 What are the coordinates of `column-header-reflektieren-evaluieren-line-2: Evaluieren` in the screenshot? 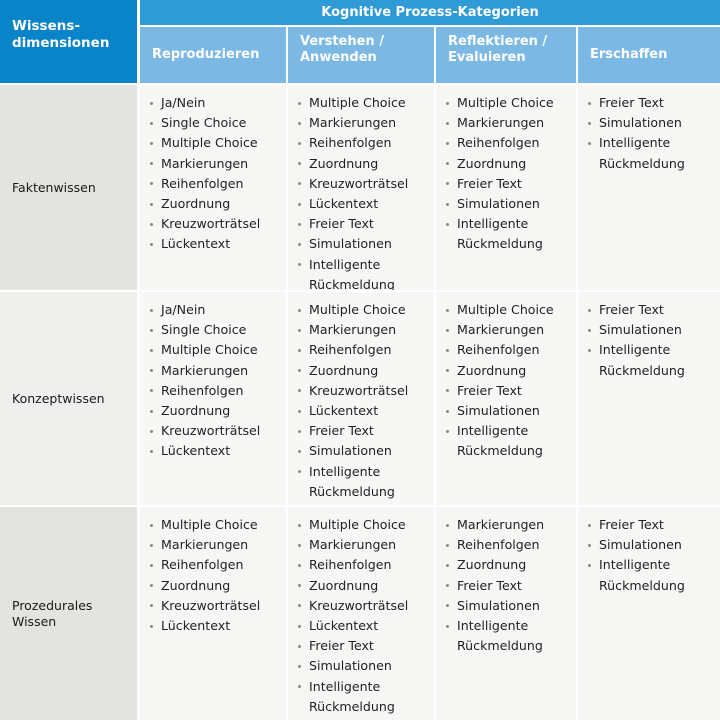 It's located at (487, 57).